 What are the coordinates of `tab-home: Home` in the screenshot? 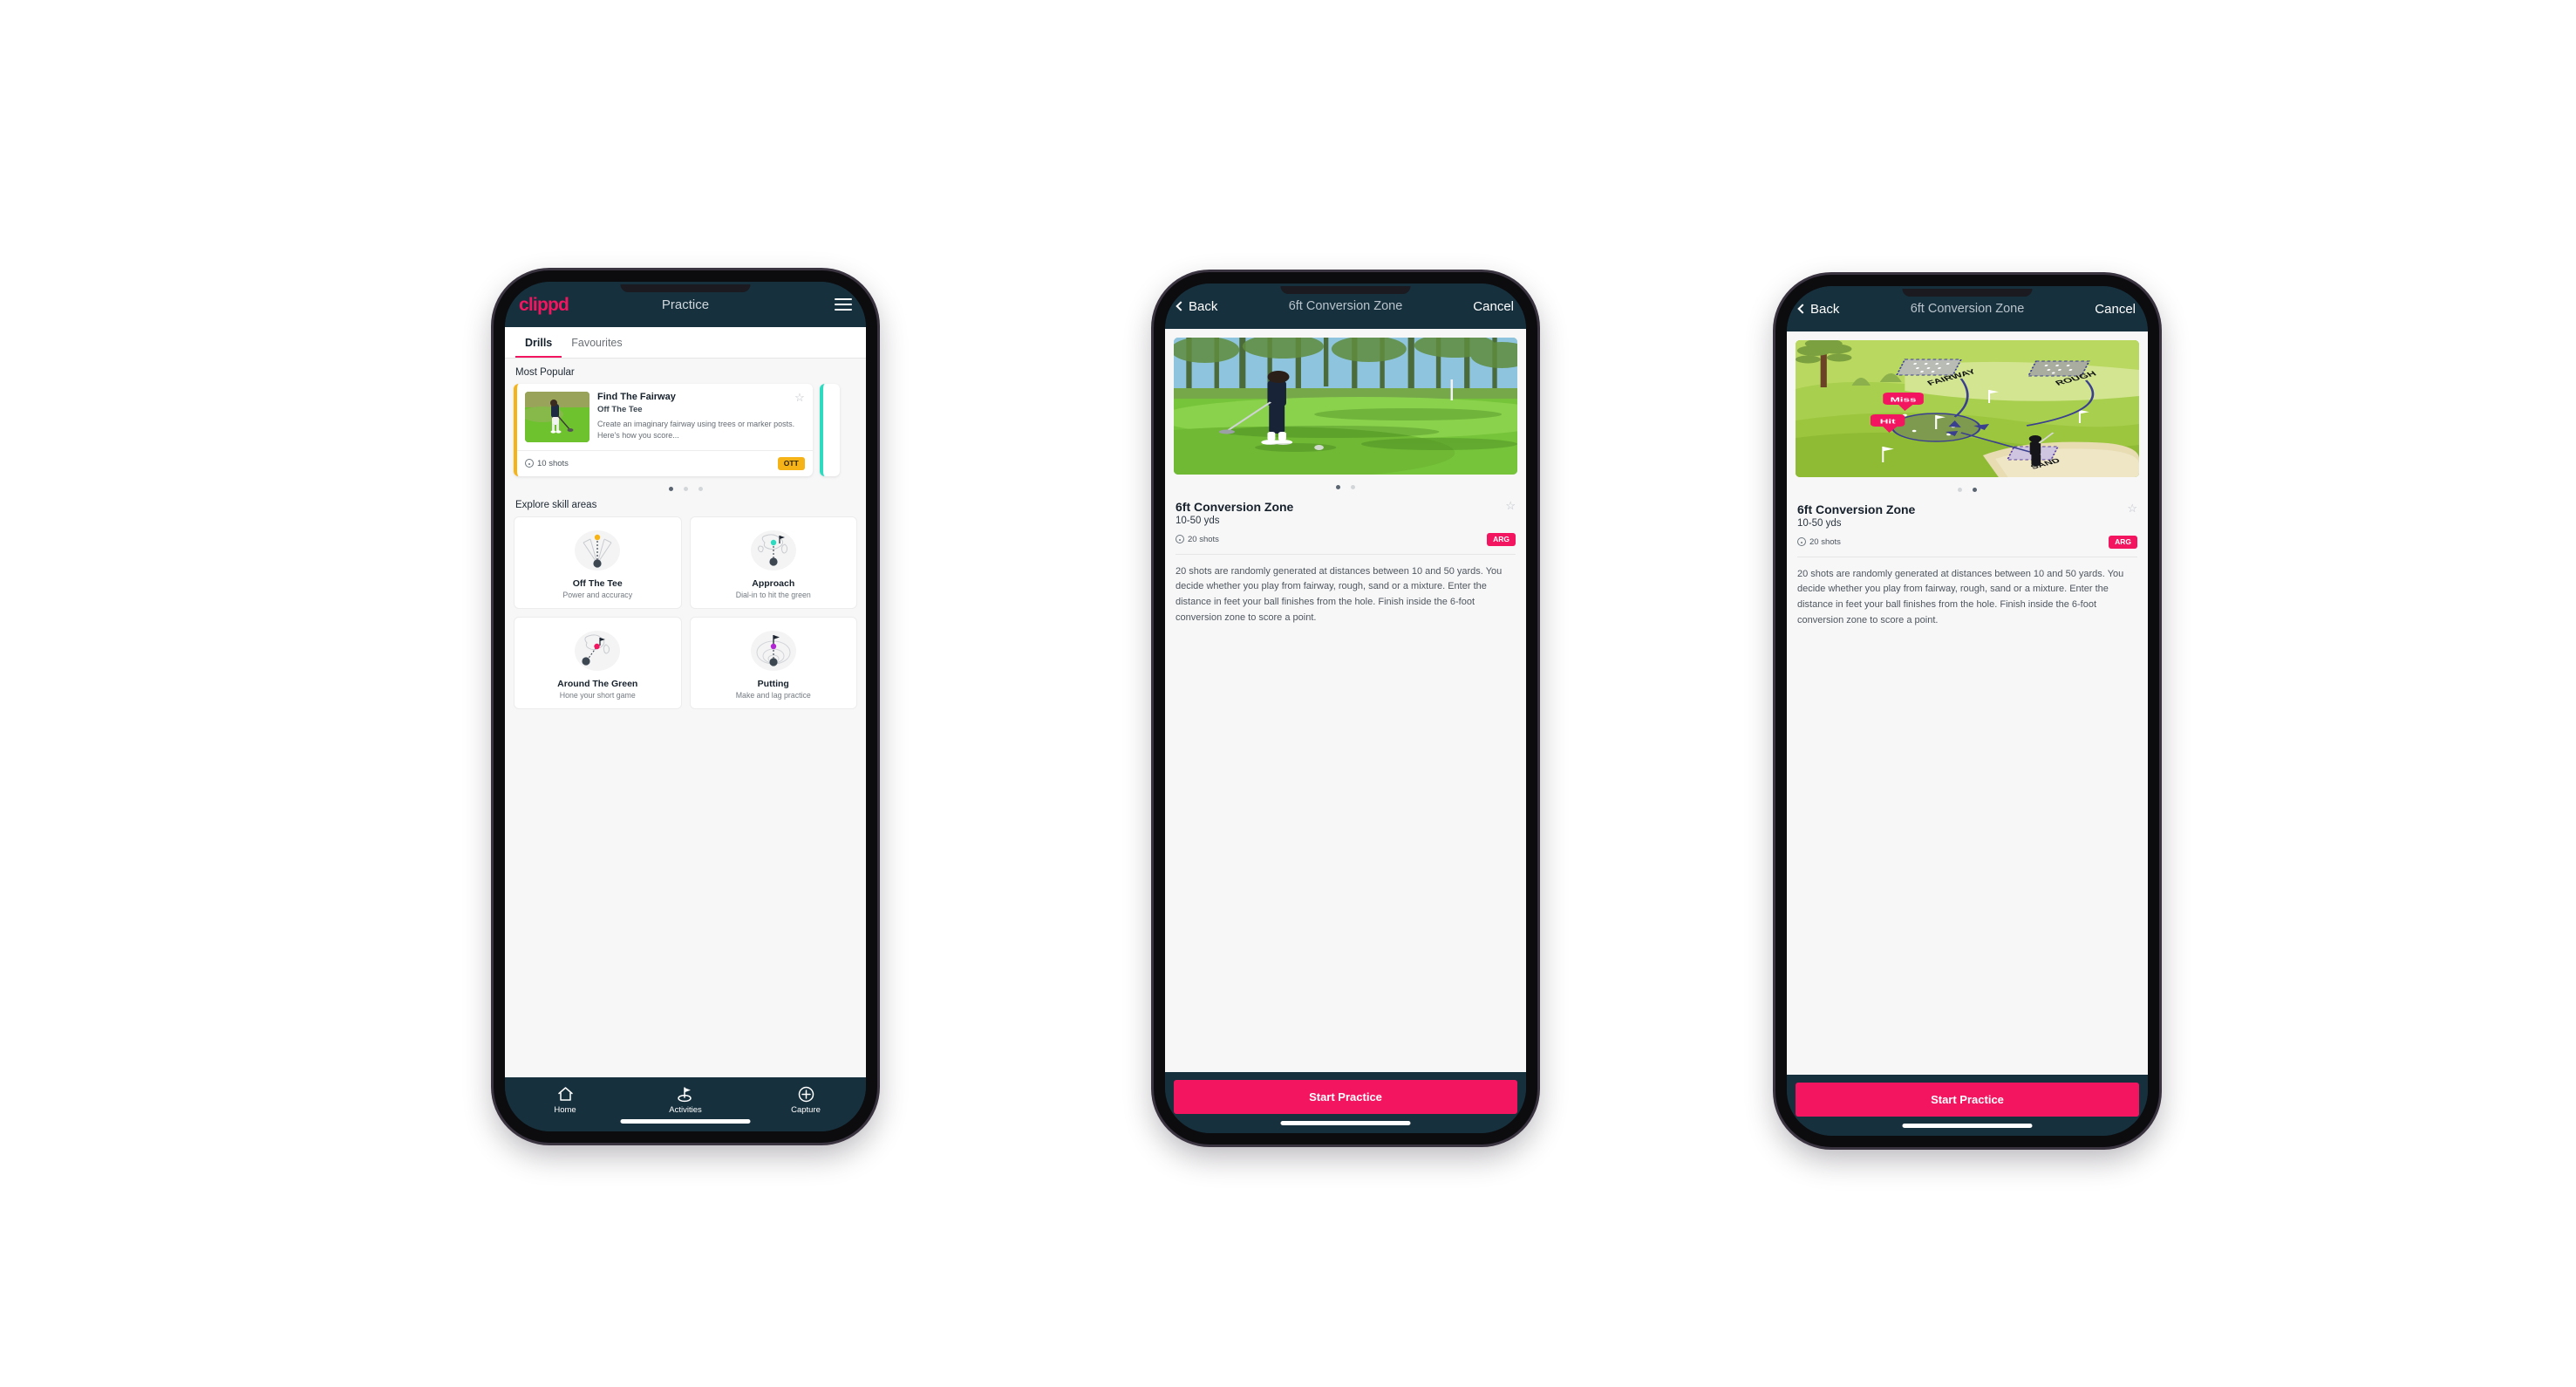 It's located at (565, 1100).